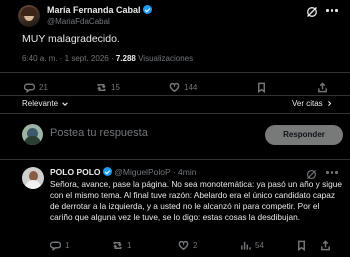 This screenshot has height=257, width=350. What do you see at coordinates (75, 172) in the screenshot?
I see `reply-author-name: POLO POLO` at bounding box center [75, 172].